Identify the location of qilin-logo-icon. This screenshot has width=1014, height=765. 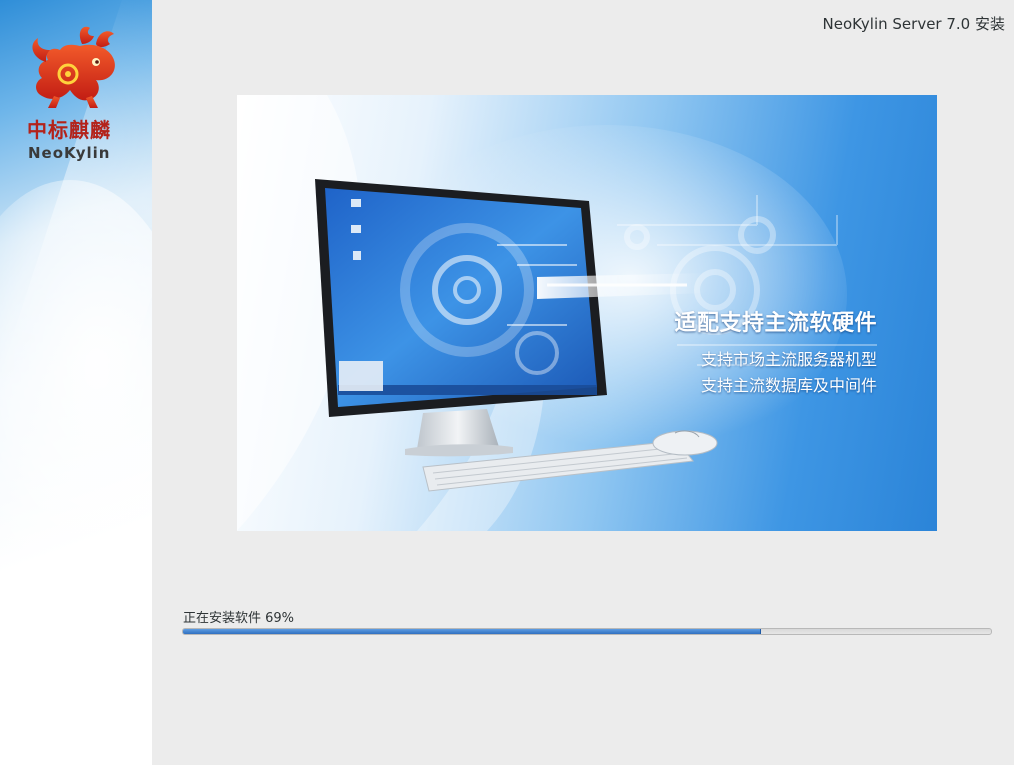
(73, 67).